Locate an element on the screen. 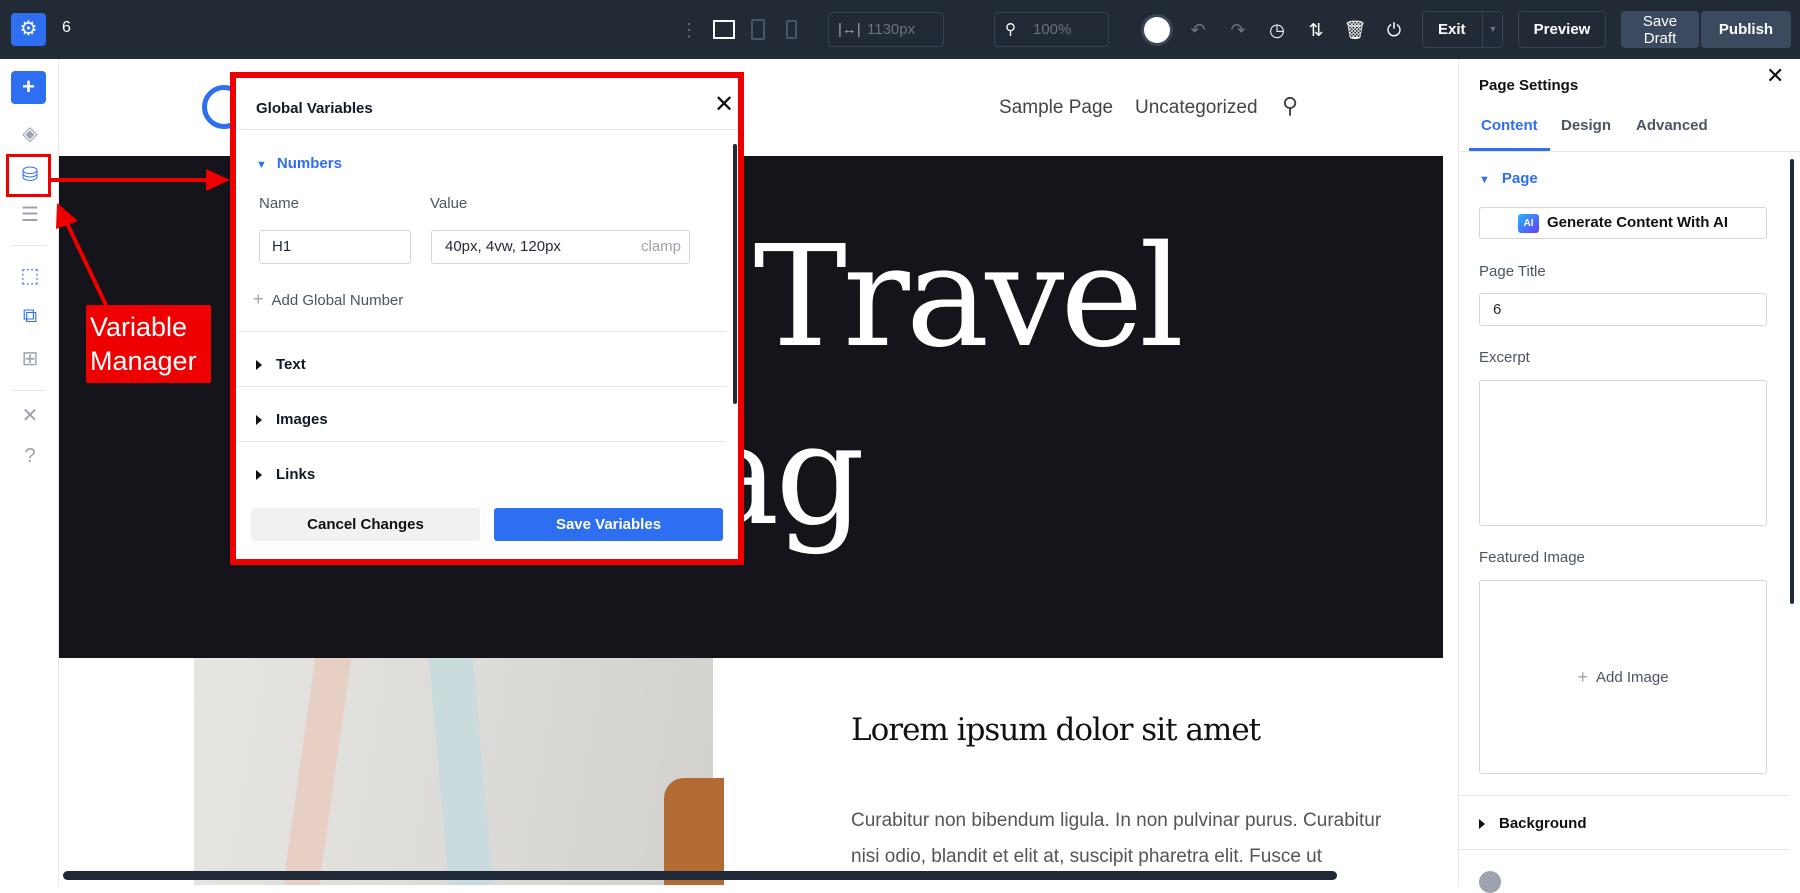  add-global-number-button: + Add Global Number is located at coordinates (328, 299).